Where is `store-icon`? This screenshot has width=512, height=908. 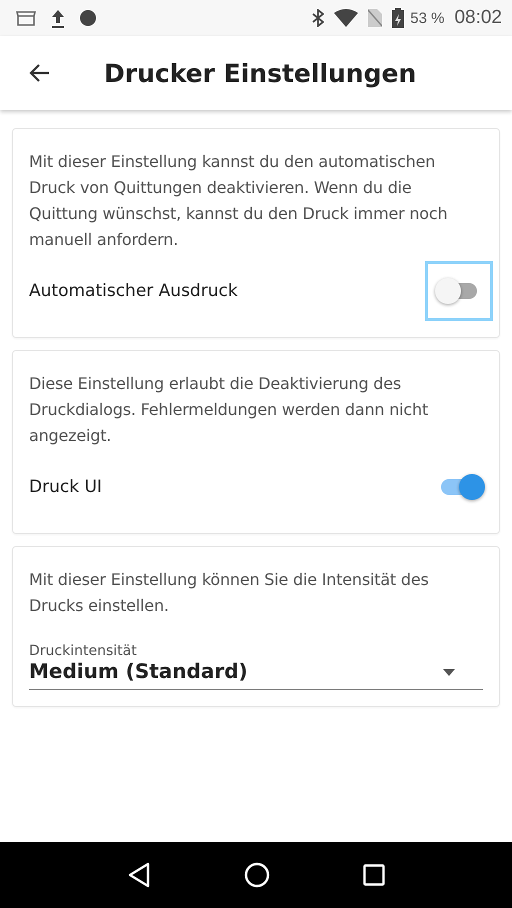 store-icon is located at coordinates (26, 18).